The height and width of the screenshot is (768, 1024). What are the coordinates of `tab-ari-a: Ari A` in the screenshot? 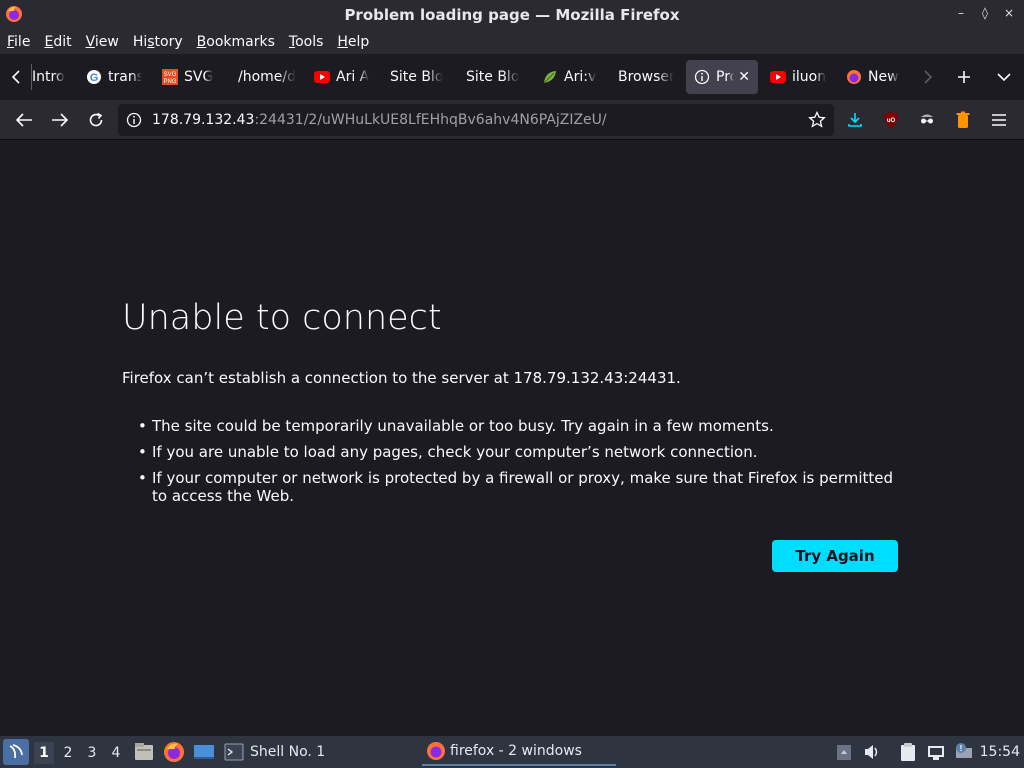 It's located at (342, 77).